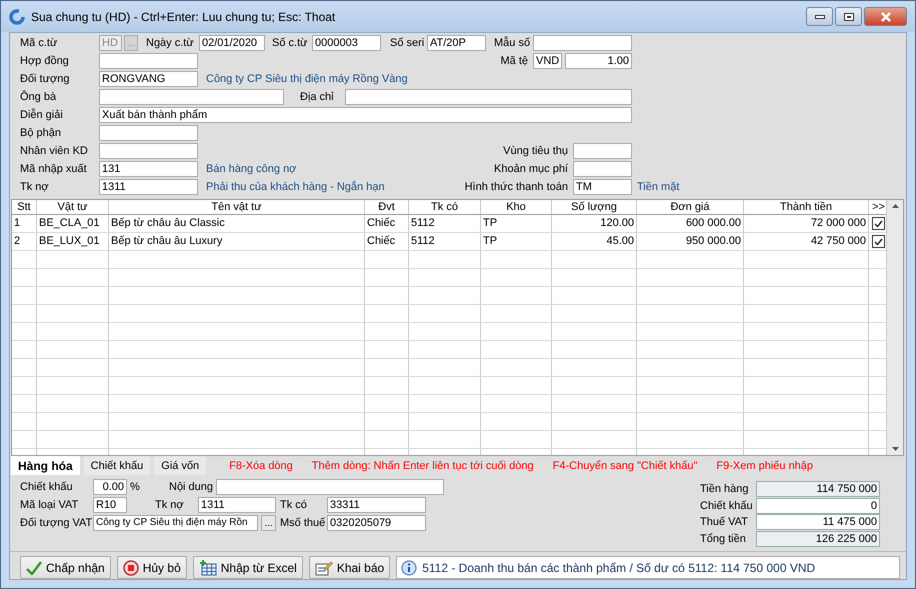  I want to click on unit-label: %, so click(135, 487).